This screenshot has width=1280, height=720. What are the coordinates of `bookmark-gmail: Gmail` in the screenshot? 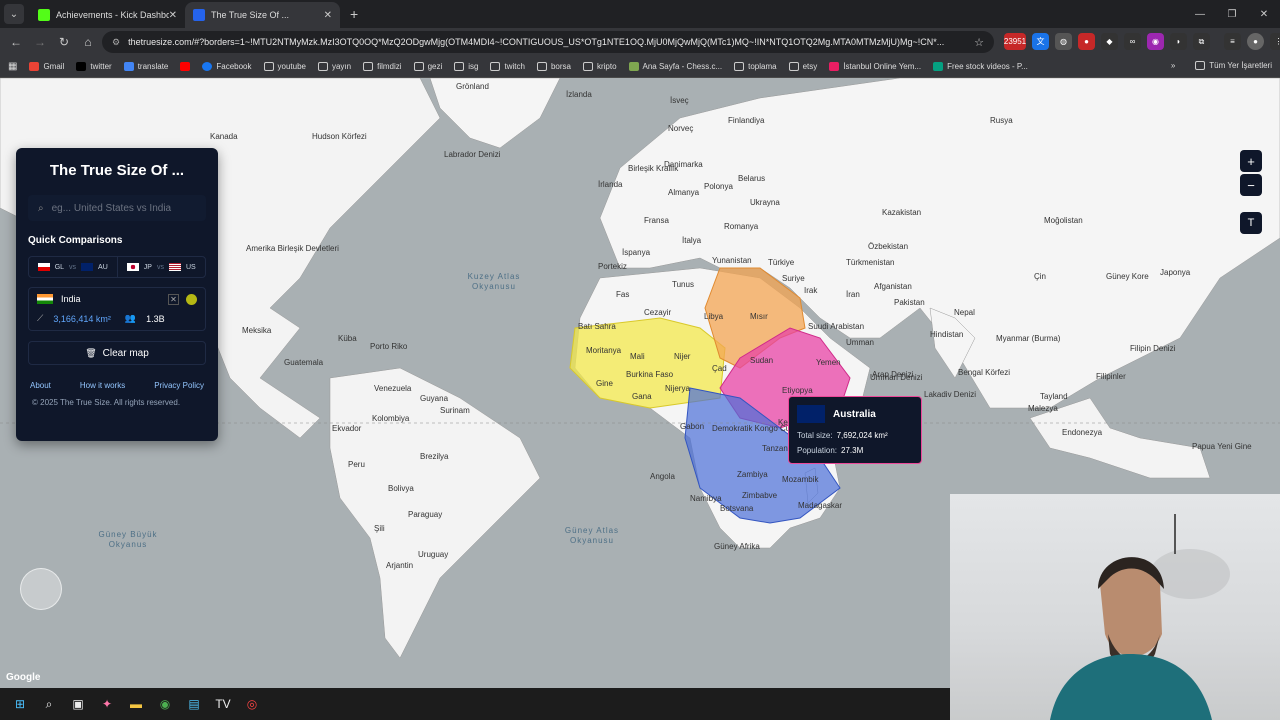 It's located at (46, 66).